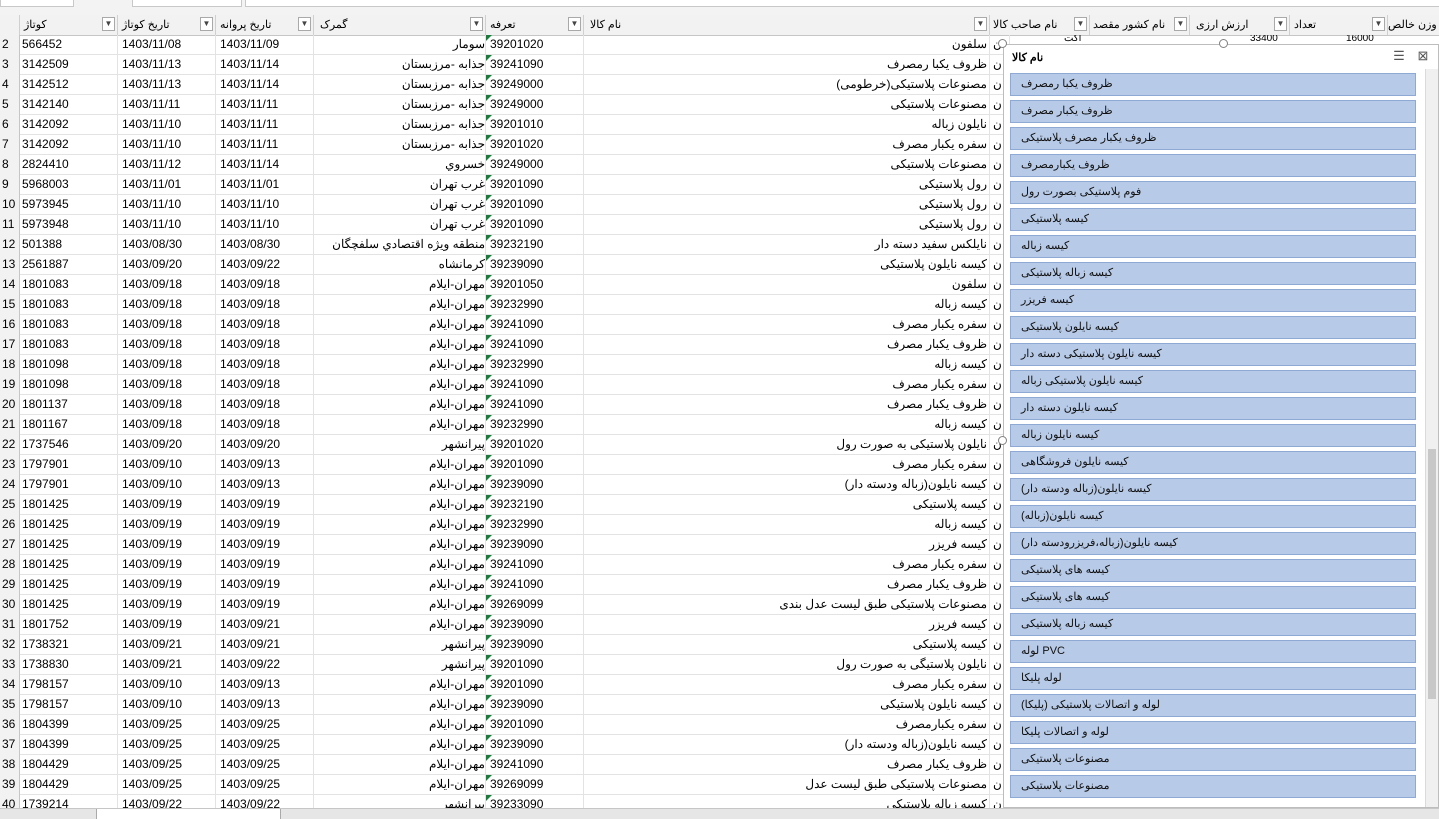  What do you see at coordinates (535, 245) in the screenshot?
I see `cell-tarefe: 39232190` at bounding box center [535, 245].